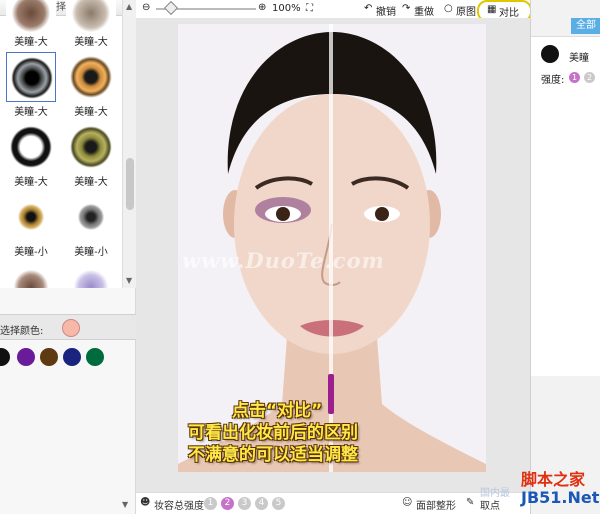 Image resolution: width=600 pixels, height=514 pixels. Describe the element at coordinates (407, 502) in the screenshot. I see `face-shape-icon: ☺` at that location.